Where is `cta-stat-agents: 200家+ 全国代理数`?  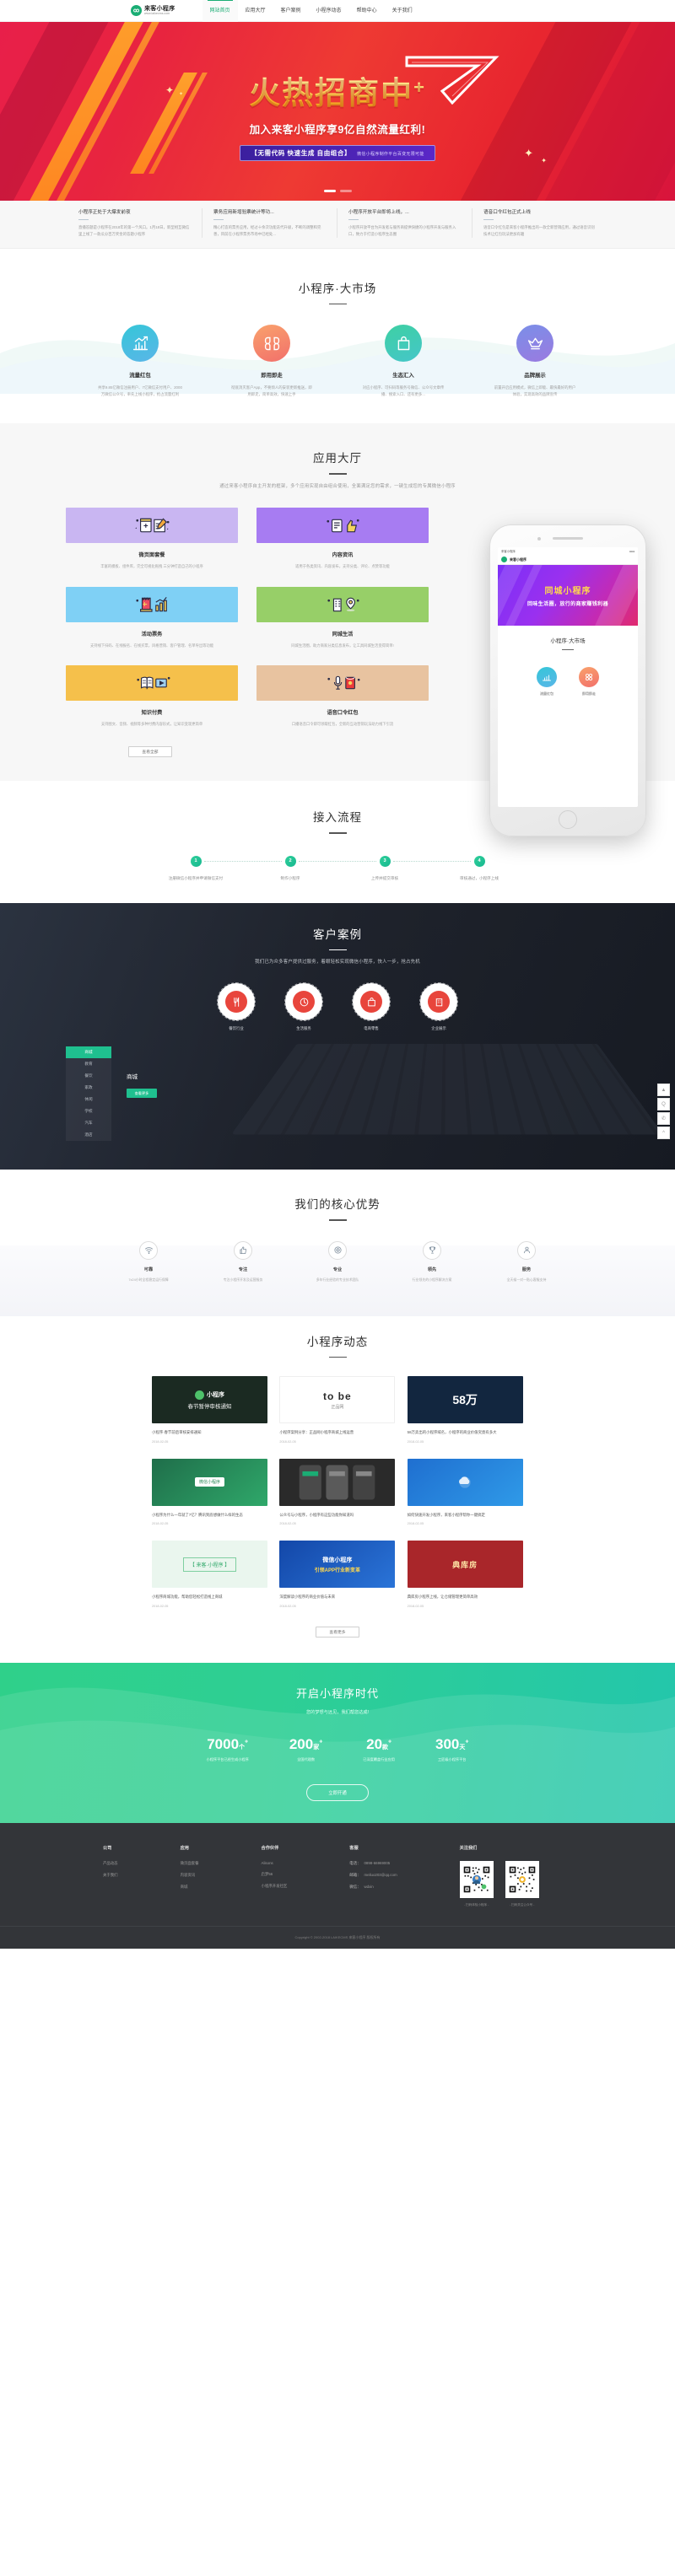 cta-stat-agents: 200家+ 全国代理数 is located at coordinates (305, 1750).